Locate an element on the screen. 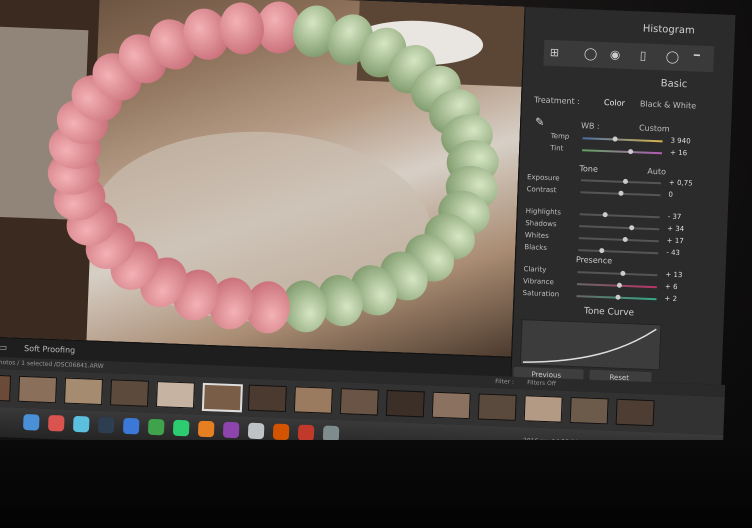 The image size is (752, 528). temp-value: 3 940 is located at coordinates (680, 141).